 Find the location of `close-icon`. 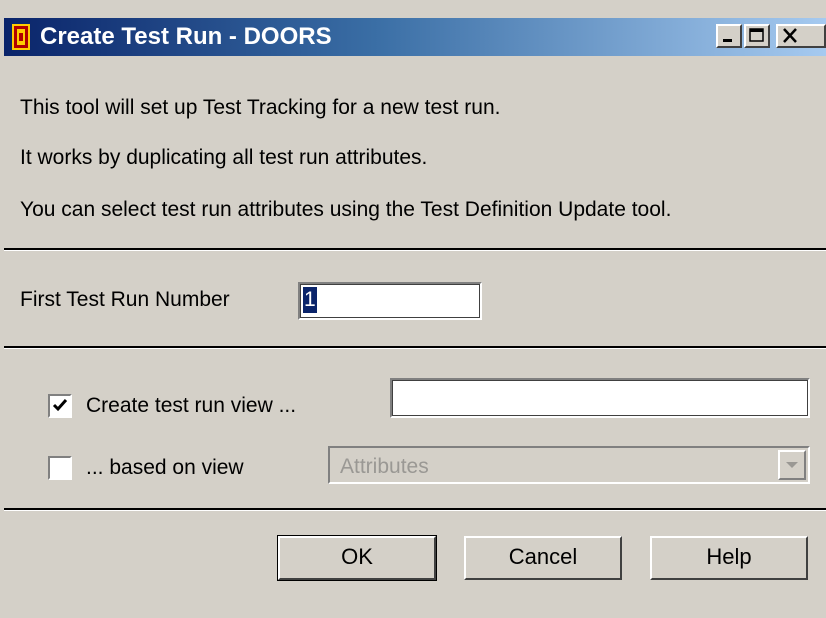

close-icon is located at coordinates (790, 35).